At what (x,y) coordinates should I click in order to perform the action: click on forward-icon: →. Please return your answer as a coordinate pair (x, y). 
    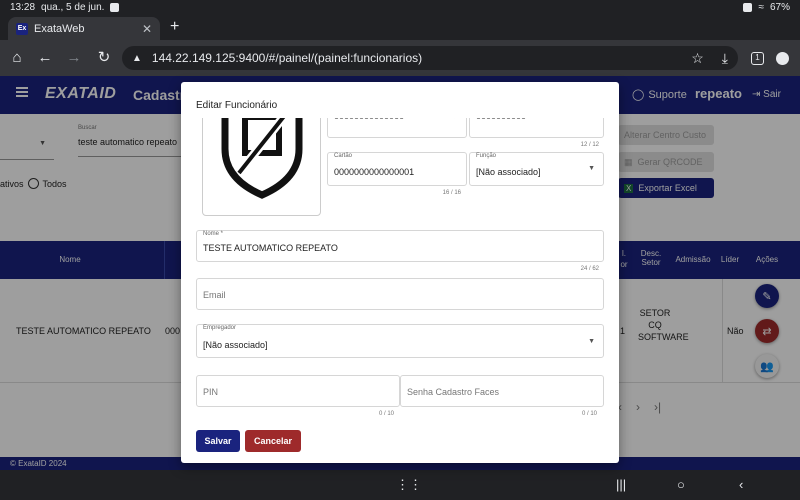
    Looking at the image, I should click on (74, 58).